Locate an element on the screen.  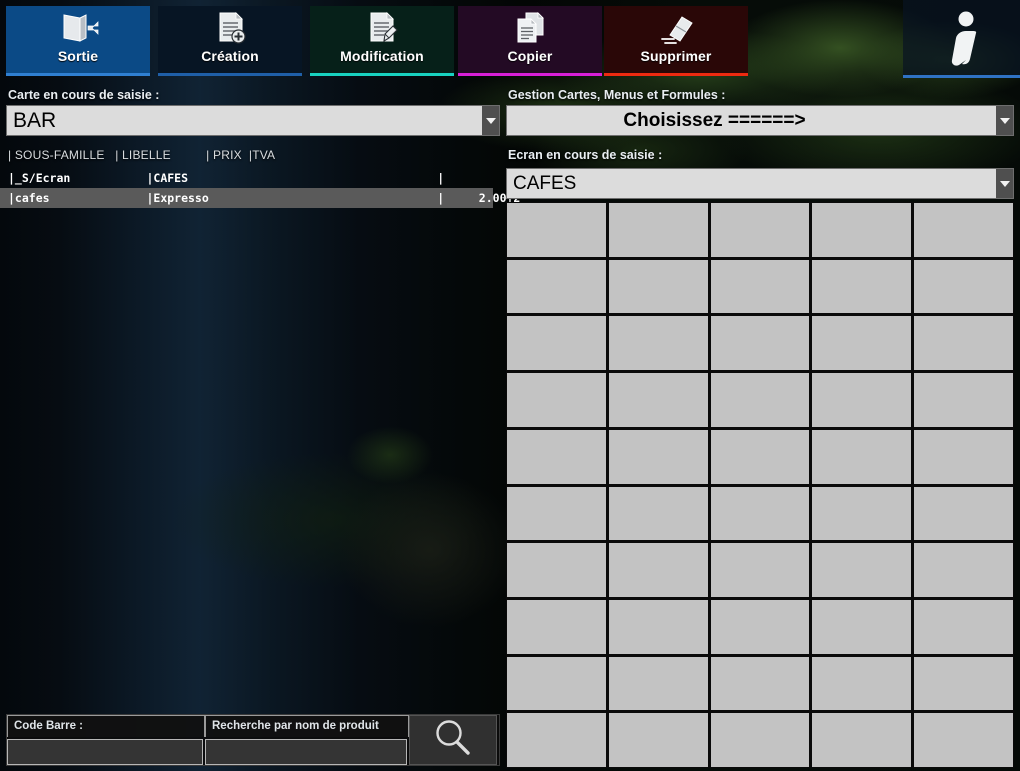
modification-accent is located at coordinates (382, 74).